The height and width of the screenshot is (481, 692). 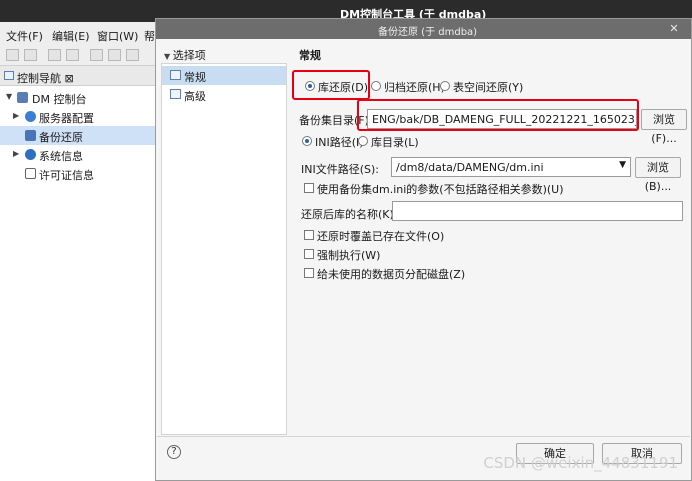 I want to click on tree-item-license-info: 许可证信息, so click(x=78, y=173).